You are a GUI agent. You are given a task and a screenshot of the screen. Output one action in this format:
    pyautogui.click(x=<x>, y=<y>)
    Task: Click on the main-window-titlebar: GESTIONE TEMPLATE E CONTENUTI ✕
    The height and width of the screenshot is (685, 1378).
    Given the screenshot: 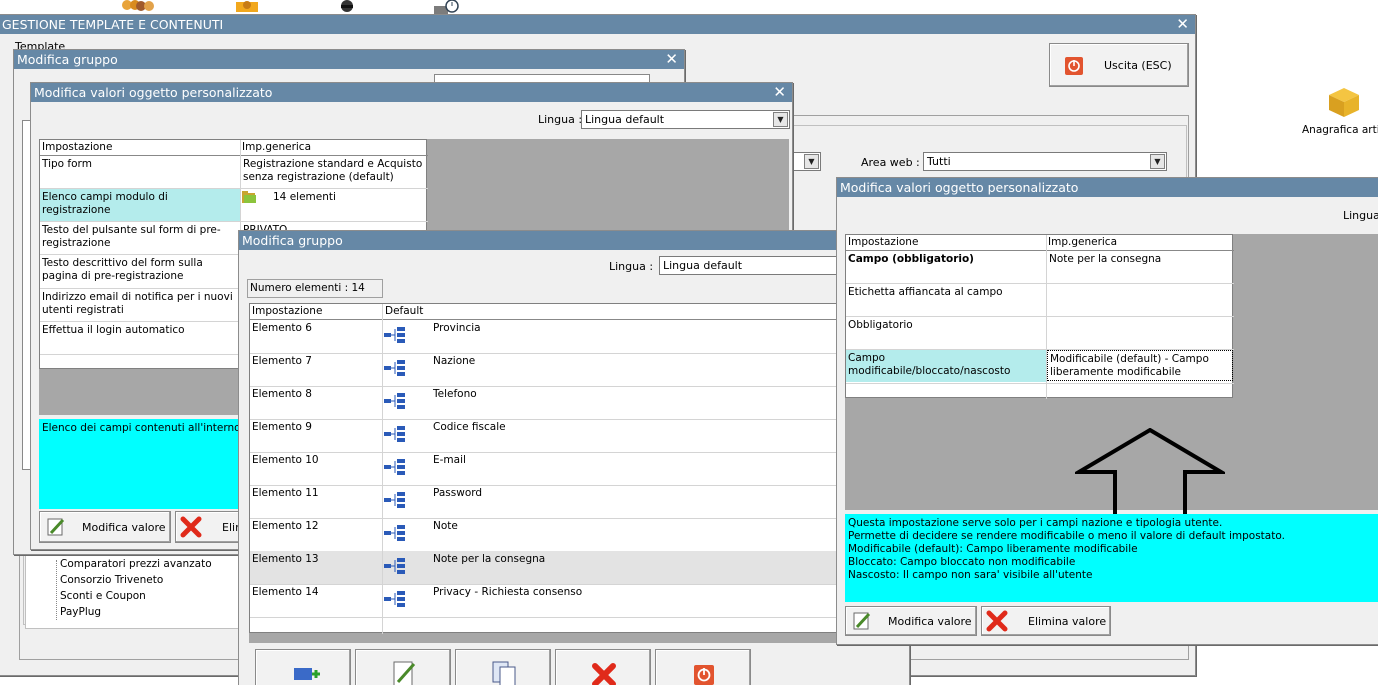 What is the action you would take?
    pyautogui.click(x=597, y=24)
    